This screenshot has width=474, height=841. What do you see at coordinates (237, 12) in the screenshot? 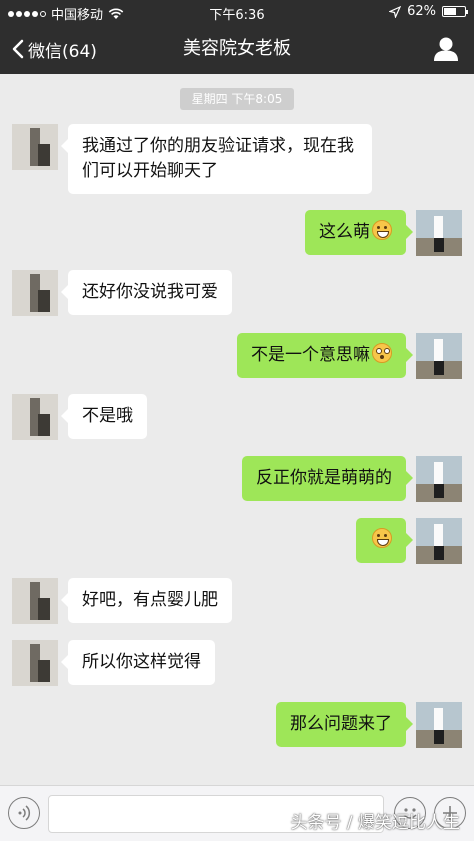
I see `status-bar: 中国移动 下午6:36 62%` at bounding box center [237, 12].